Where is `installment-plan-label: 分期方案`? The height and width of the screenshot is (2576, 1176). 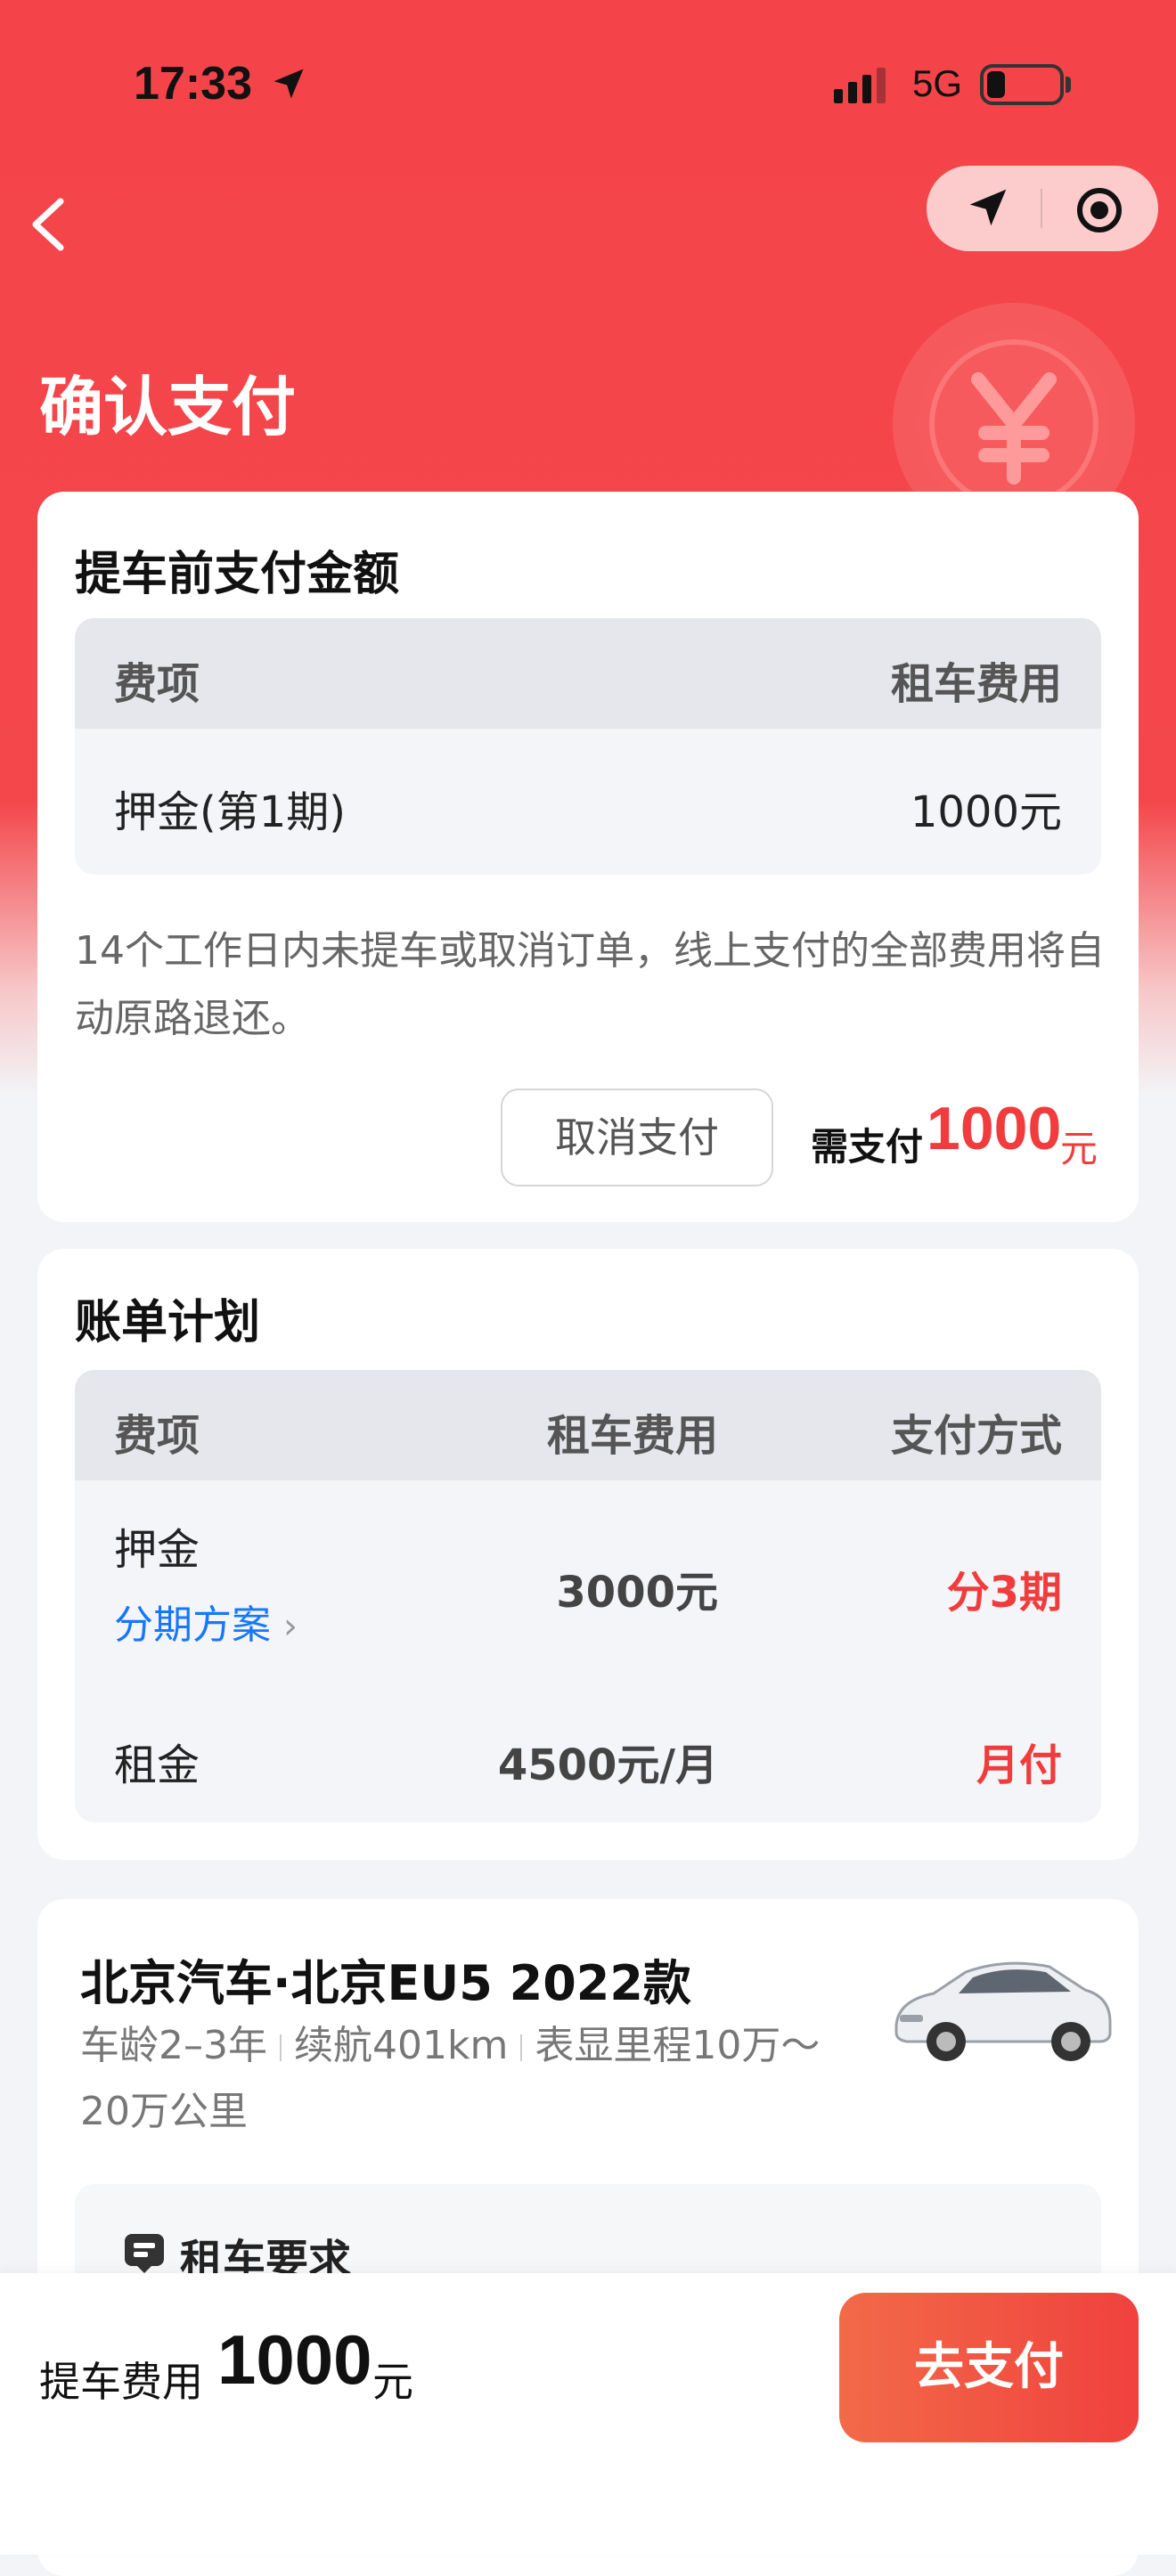 installment-plan-label: 分期方案 is located at coordinates (192, 1625).